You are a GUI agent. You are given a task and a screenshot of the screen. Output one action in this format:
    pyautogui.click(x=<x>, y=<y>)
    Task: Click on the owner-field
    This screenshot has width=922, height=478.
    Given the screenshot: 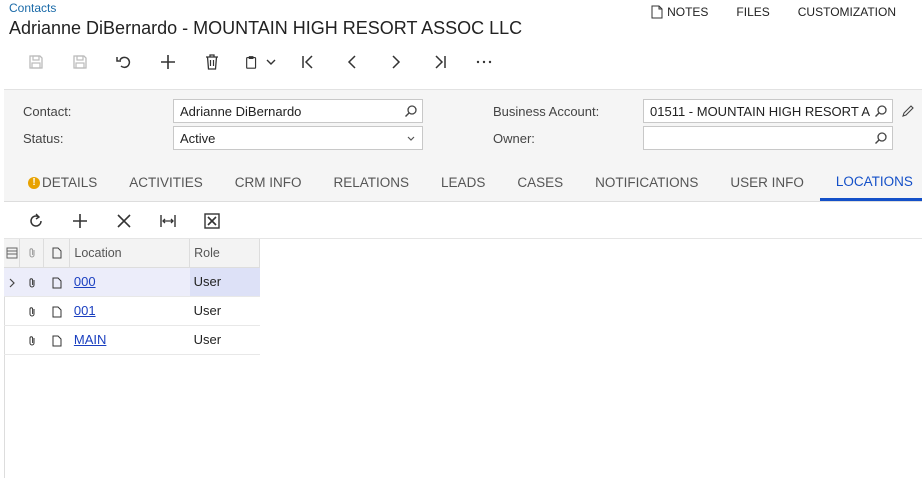 What is the action you would take?
    pyautogui.click(x=768, y=138)
    